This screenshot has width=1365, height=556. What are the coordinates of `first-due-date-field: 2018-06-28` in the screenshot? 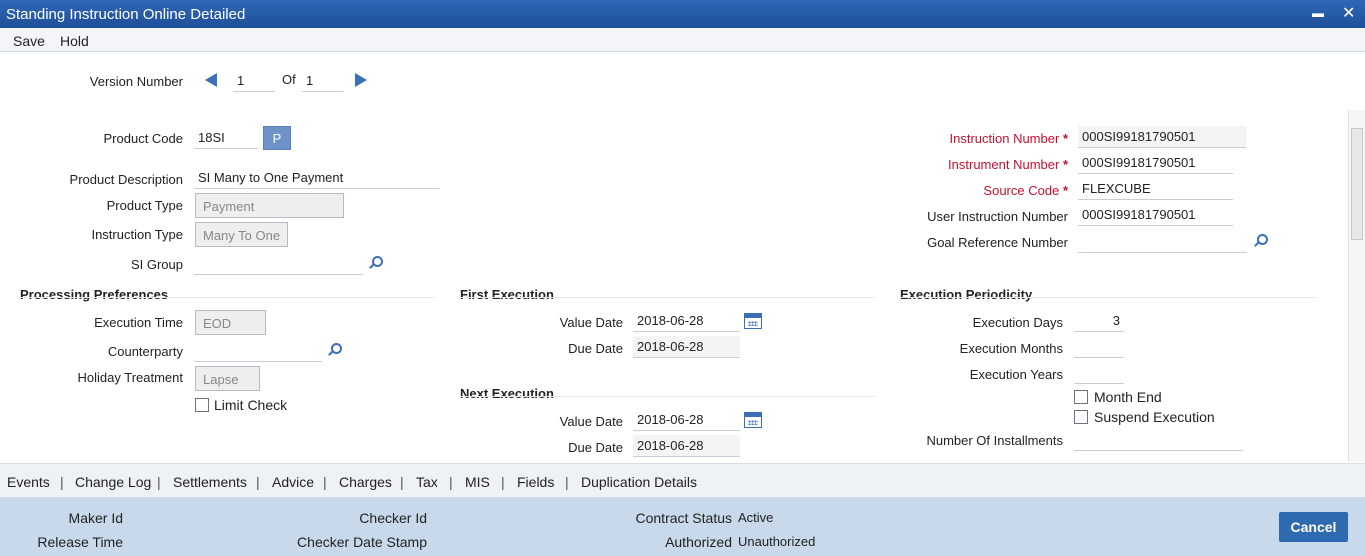 It's located at (686, 347).